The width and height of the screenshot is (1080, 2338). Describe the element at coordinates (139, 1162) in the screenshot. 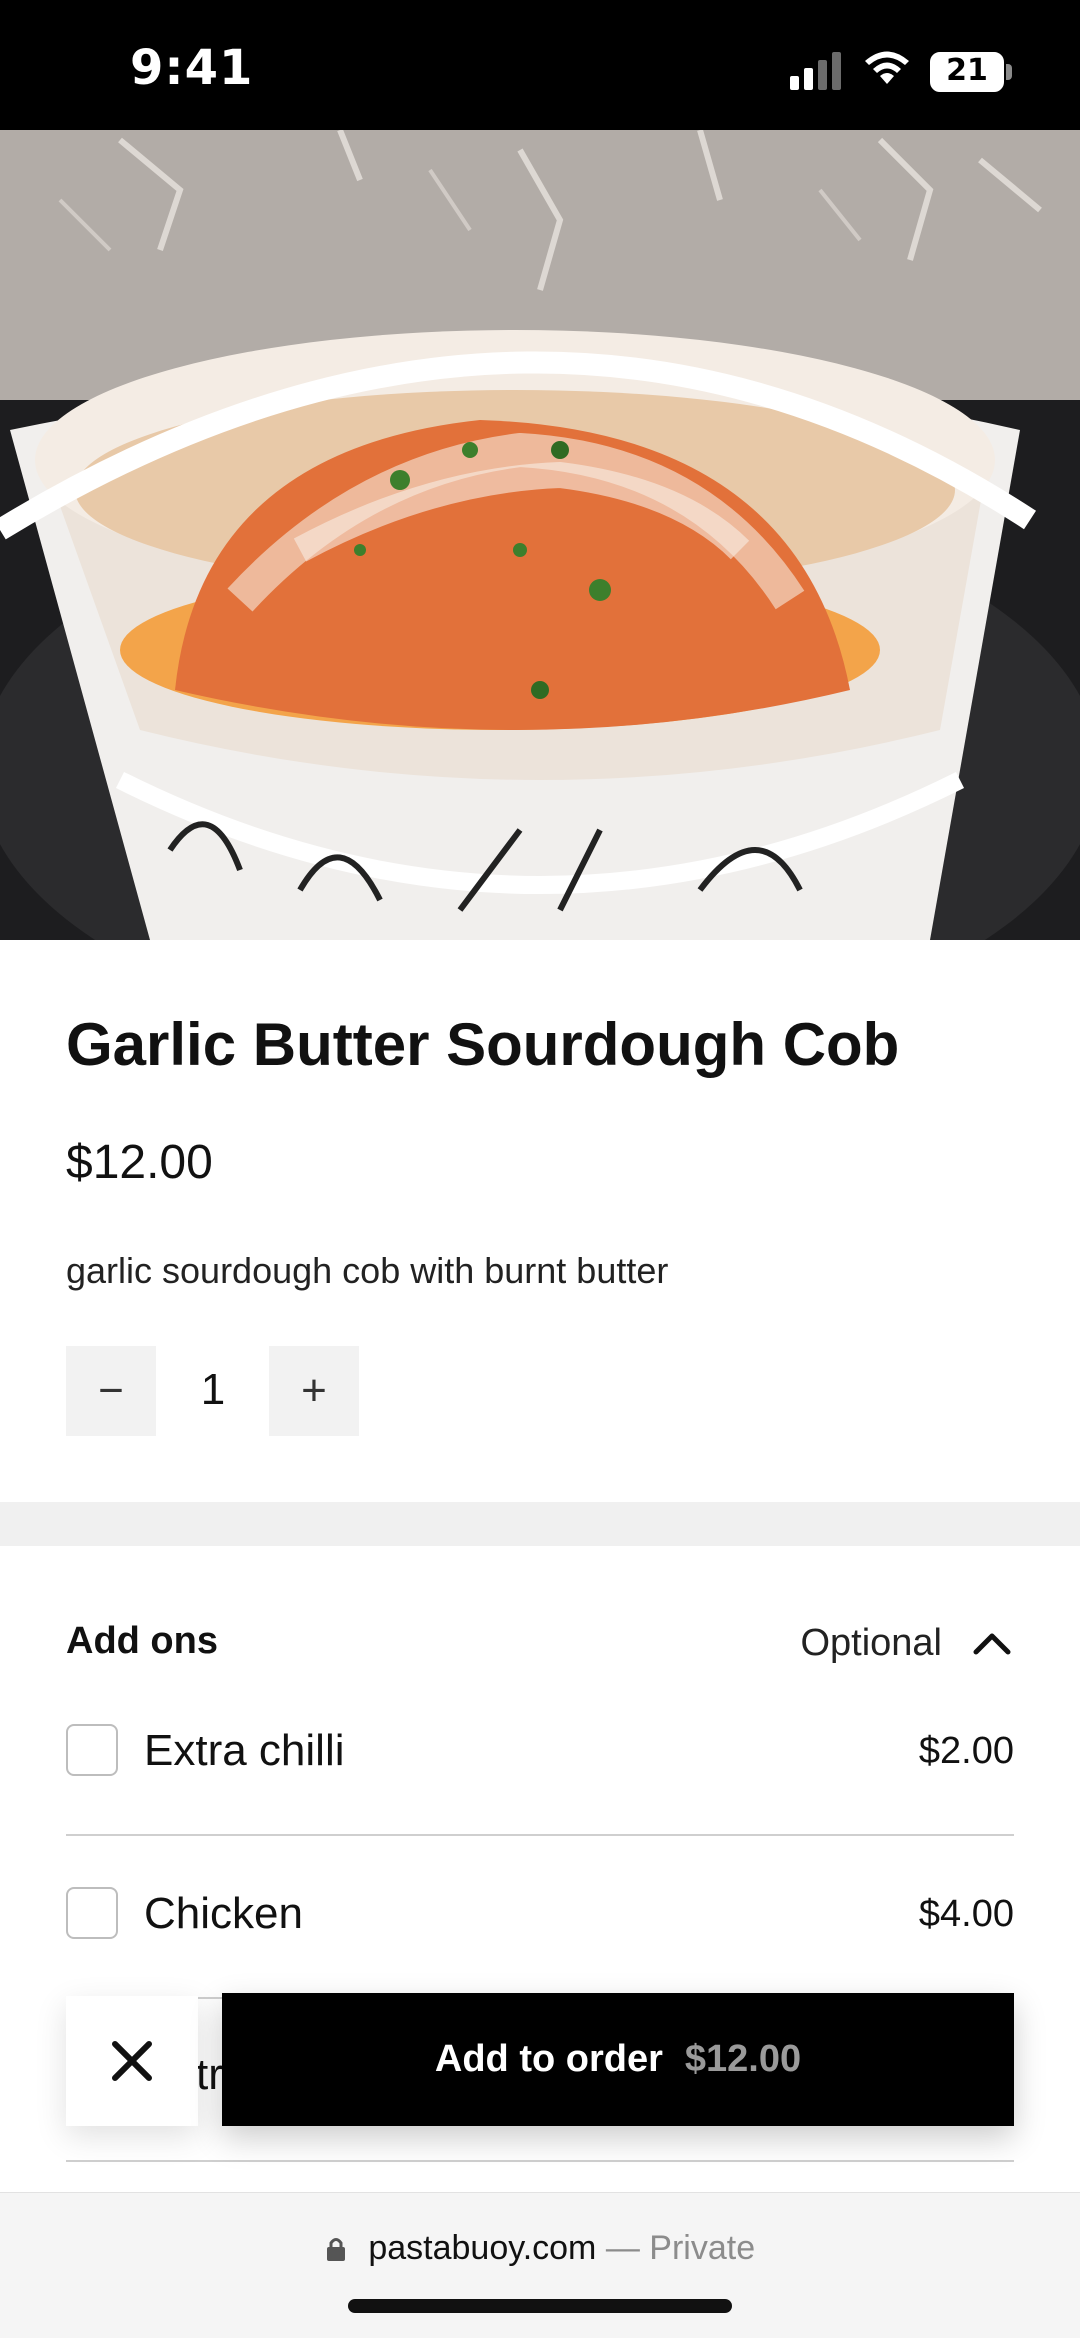

I see `product-price: $12.00` at that location.